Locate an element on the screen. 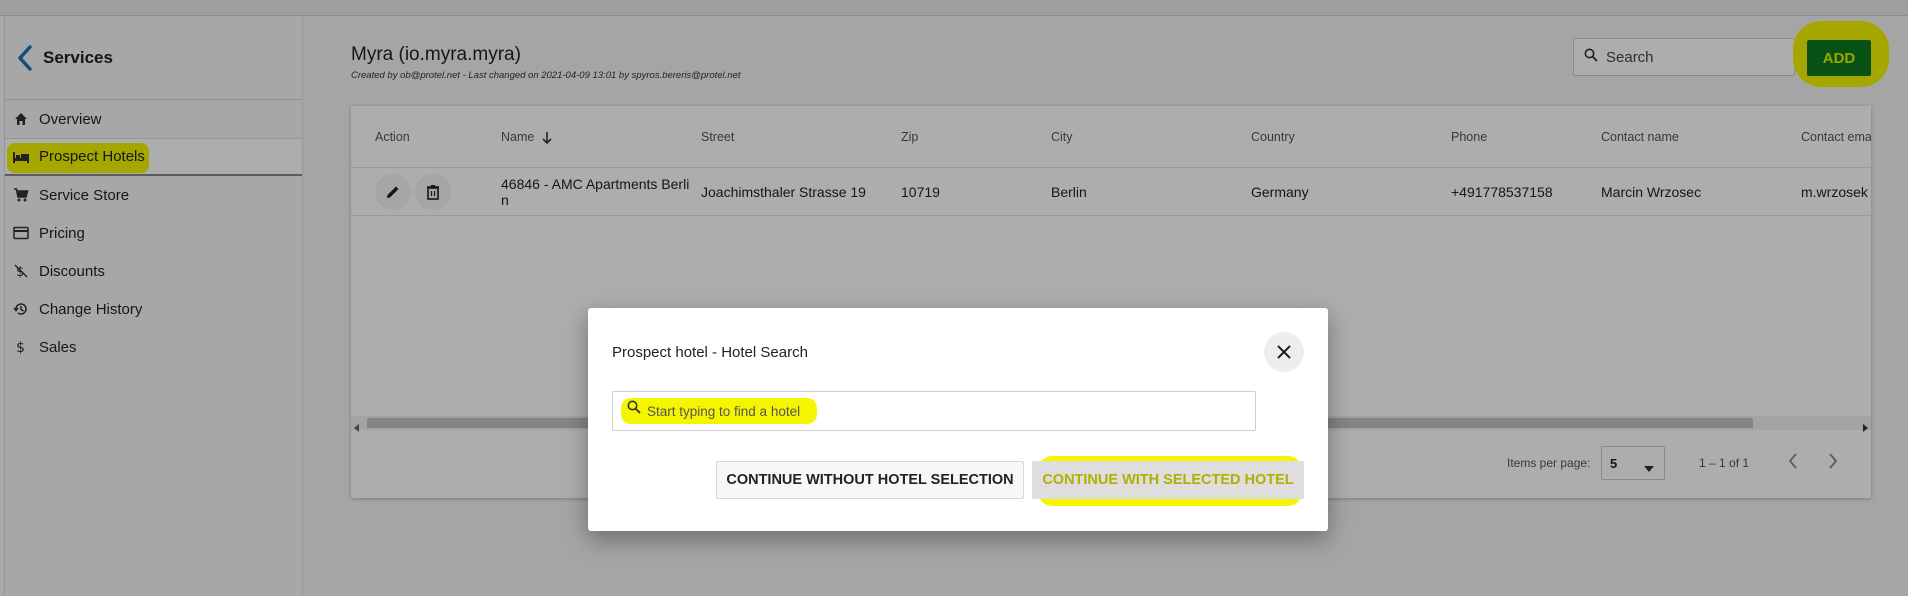 This screenshot has height=596, width=1908. hotel-search-placeholder: Start typing to find a hotel is located at coordinates (724, 411).